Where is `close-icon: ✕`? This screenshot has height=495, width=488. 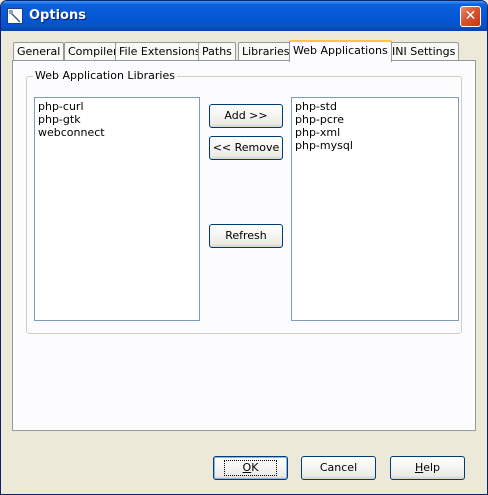
close-icon: ✕ is located at coordinates (470, 16).